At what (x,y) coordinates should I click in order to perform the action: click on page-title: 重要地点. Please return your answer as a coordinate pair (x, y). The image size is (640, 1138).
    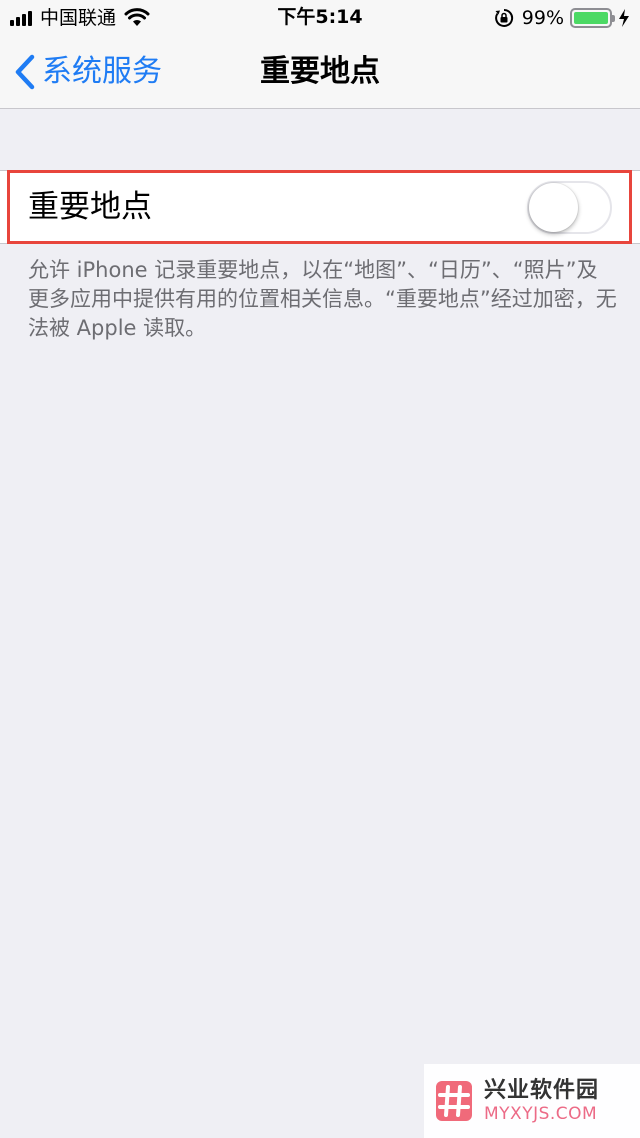
    Looking at the image, I should click on (320, 71).